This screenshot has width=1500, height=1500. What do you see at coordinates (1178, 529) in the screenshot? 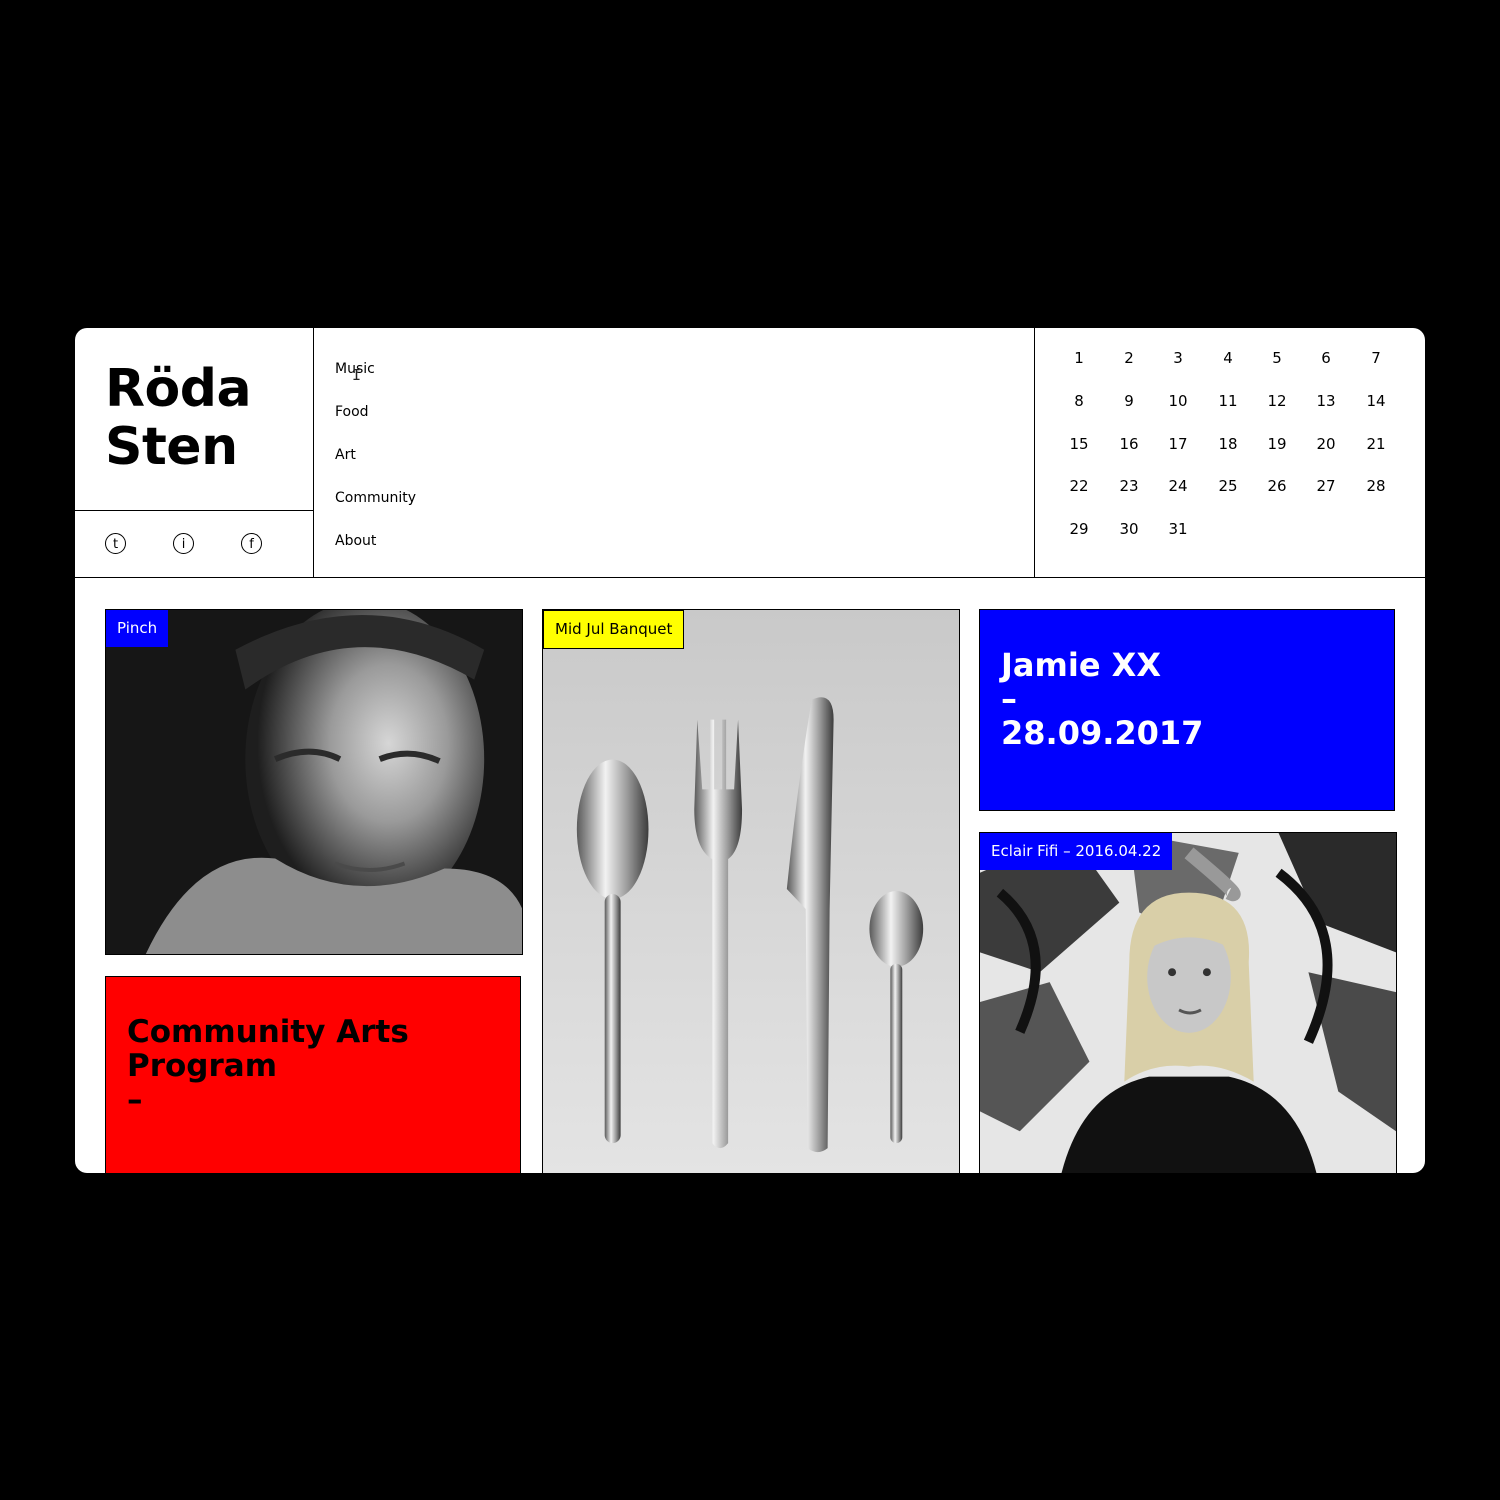
I see `calendar-day: 31` at bounding box center [1178, 529].